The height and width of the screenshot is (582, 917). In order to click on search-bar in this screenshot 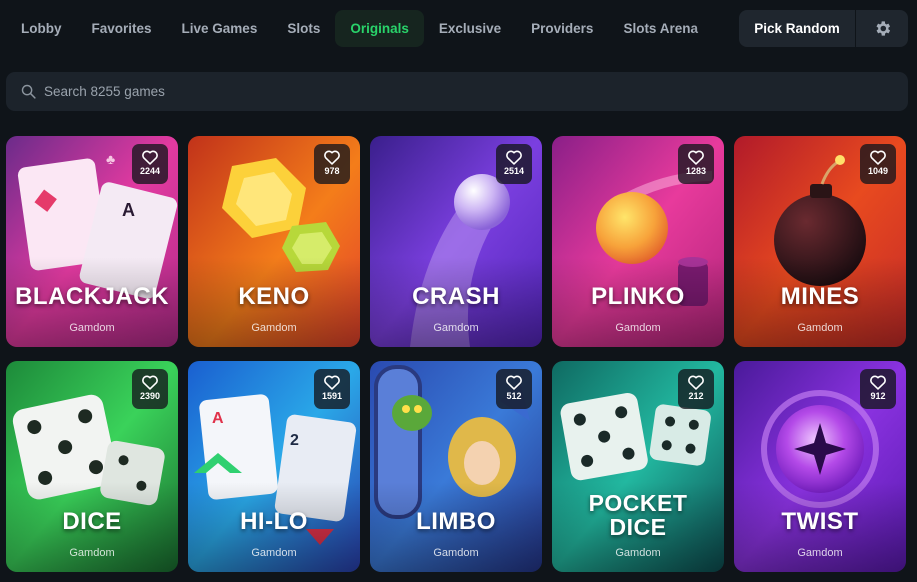, I will do `click(457, 91)`.